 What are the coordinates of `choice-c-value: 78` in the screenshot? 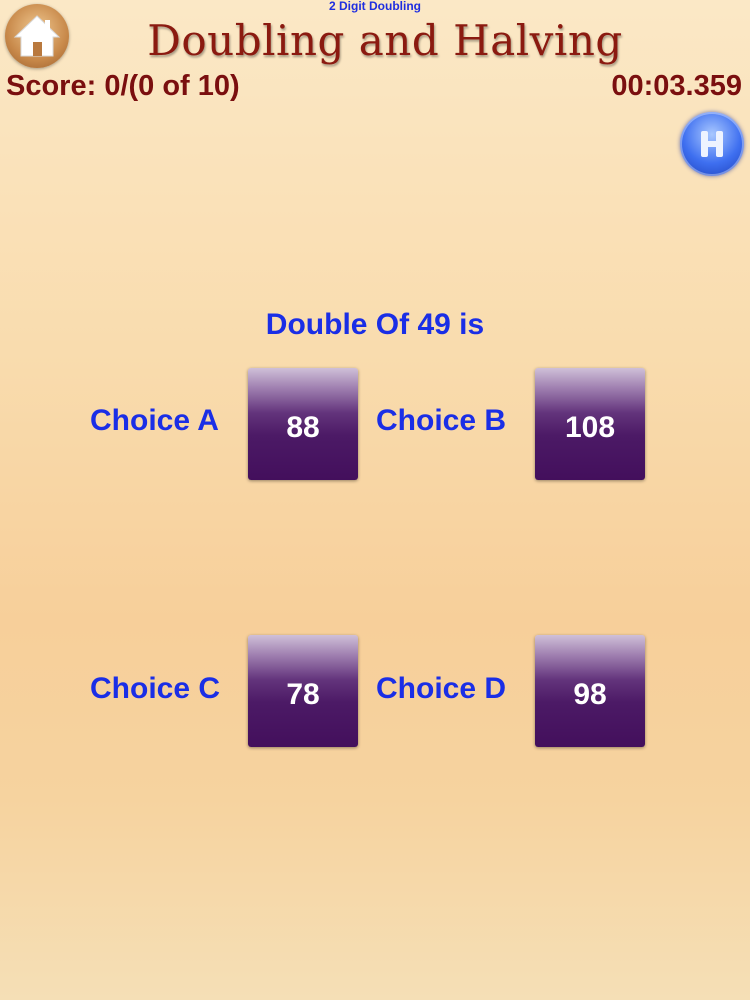 It's located at (303, 694).